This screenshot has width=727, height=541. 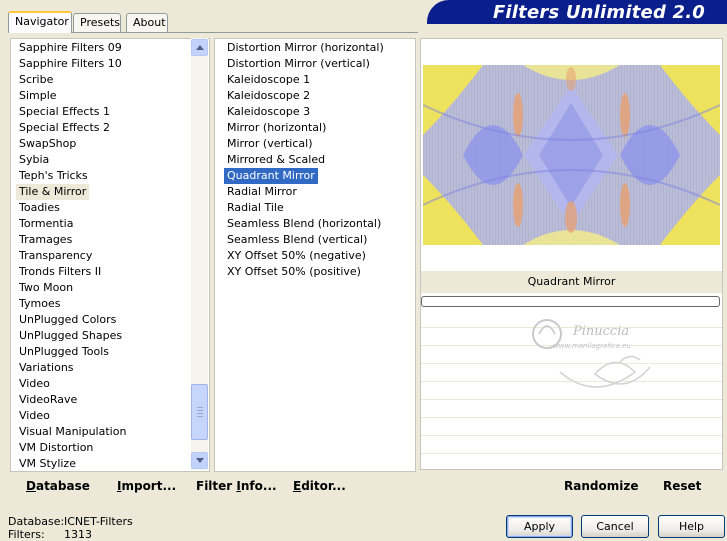 What do you see at coordinates (268, 112) in the screenshot?
I see `filter-item: Kaleidoscope 3` at bounding box center [268, 112].